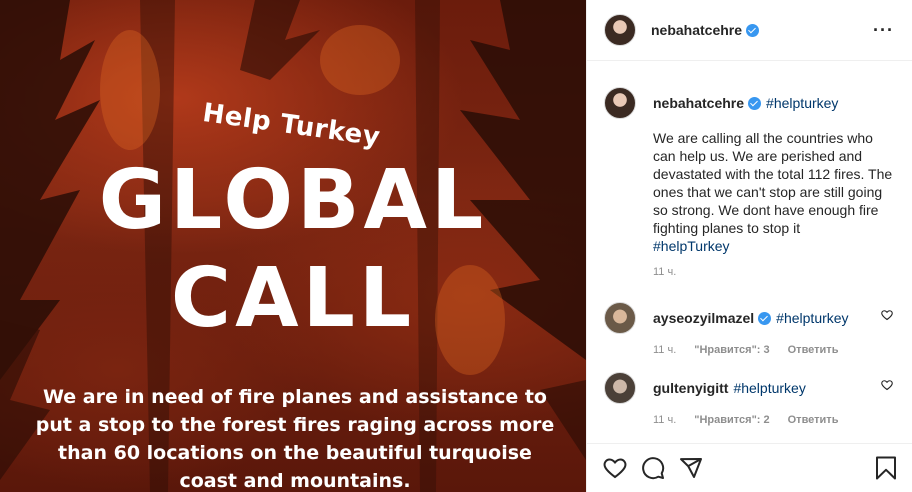  Describe the element at coordinates (615, 468) in the screenshot. I see `heart-icon` at that location.